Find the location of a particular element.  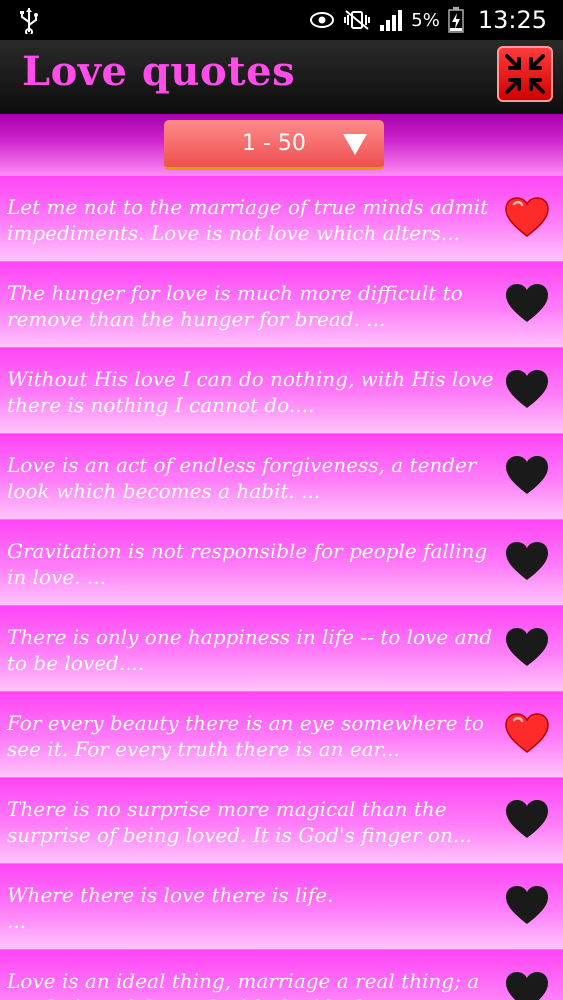

app-title-bar: Love quotes is located at coordinates (281, 77).